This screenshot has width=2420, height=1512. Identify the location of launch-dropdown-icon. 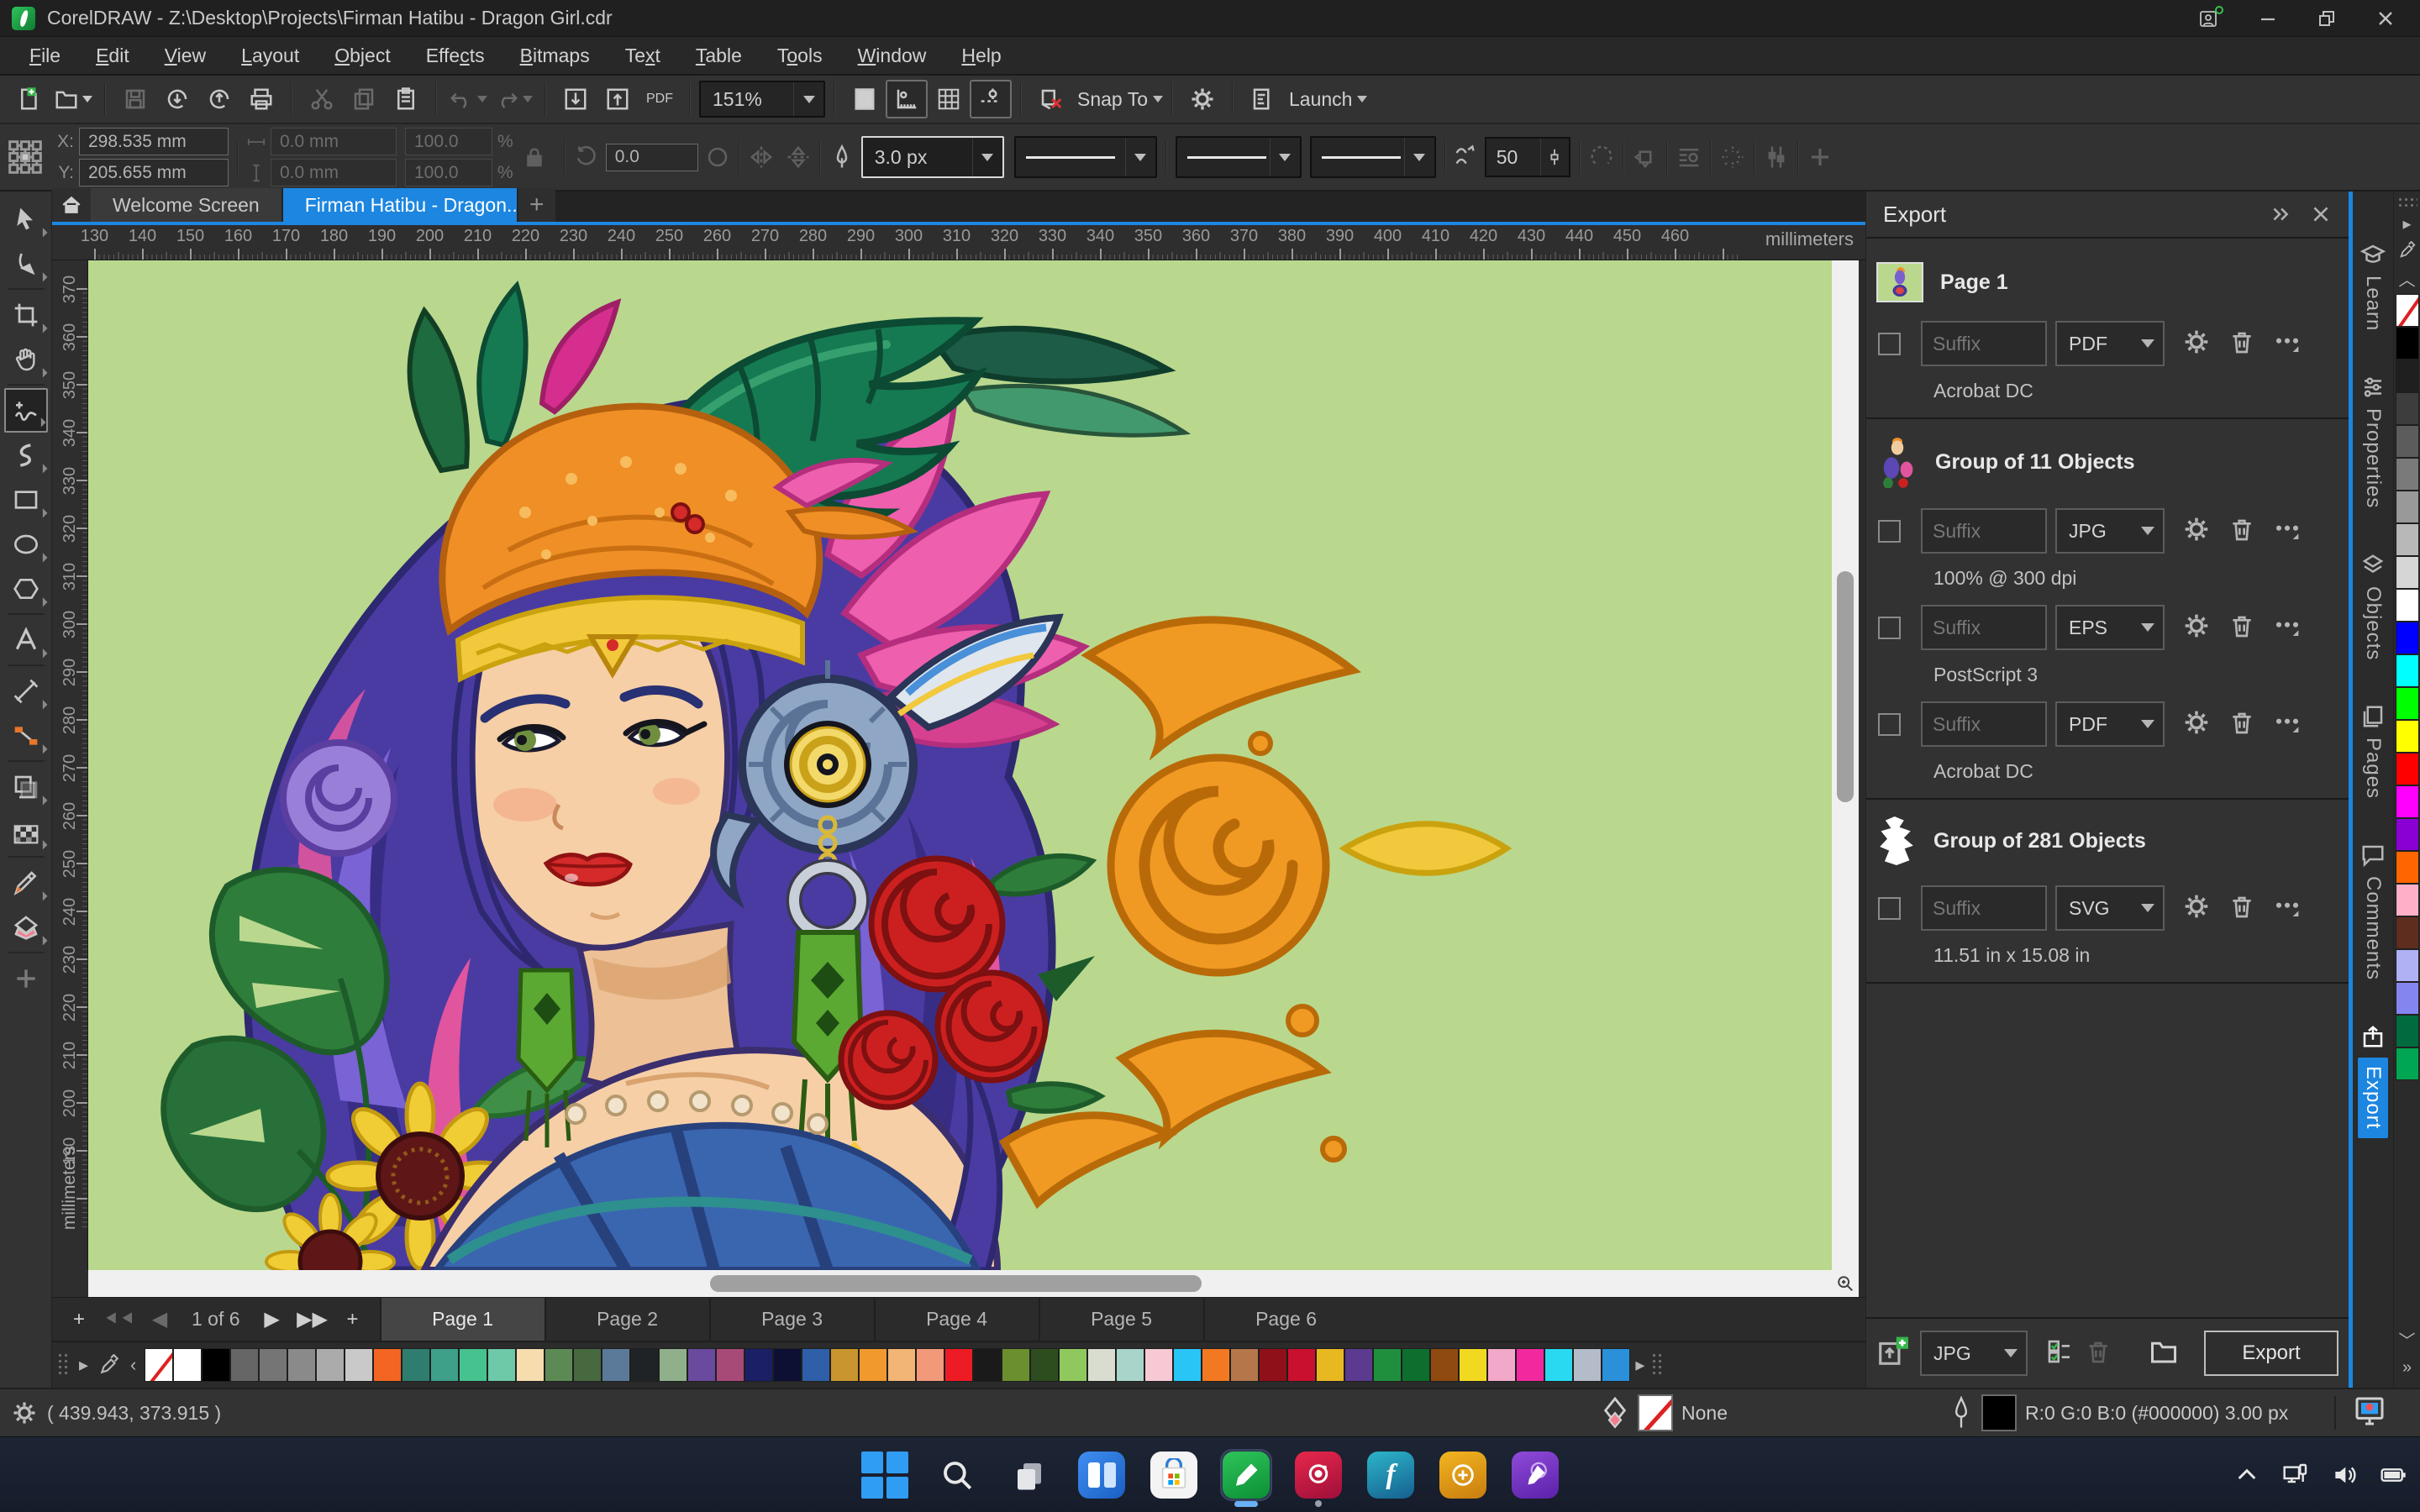
(1362, 99).